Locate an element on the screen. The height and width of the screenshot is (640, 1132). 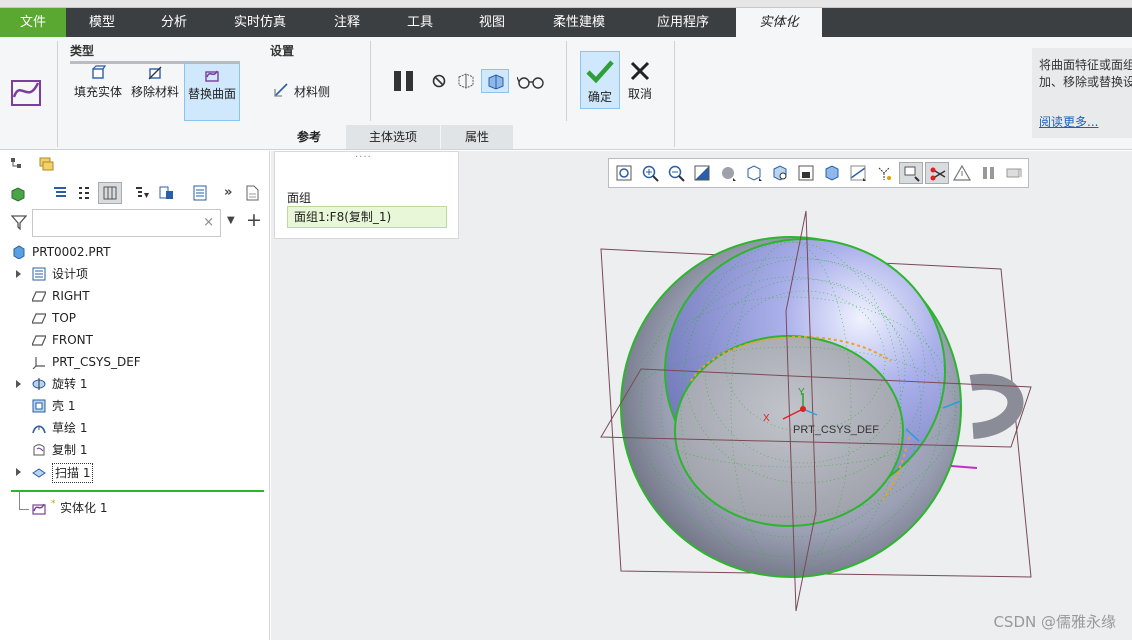
tab-view: 视图 is located at coordinates (492, 22).